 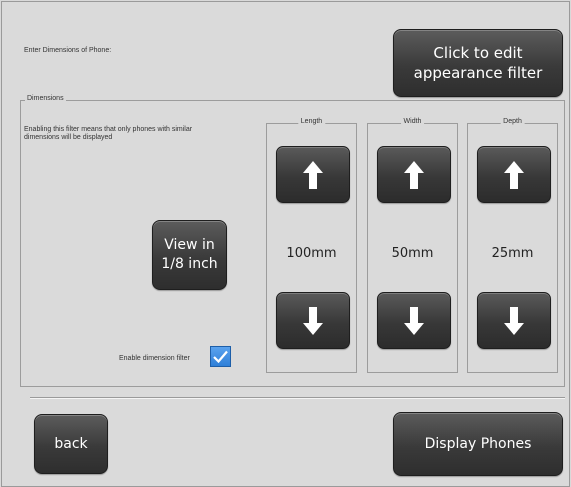 I want to click on length-increase-button, so click(x=313, y=174).